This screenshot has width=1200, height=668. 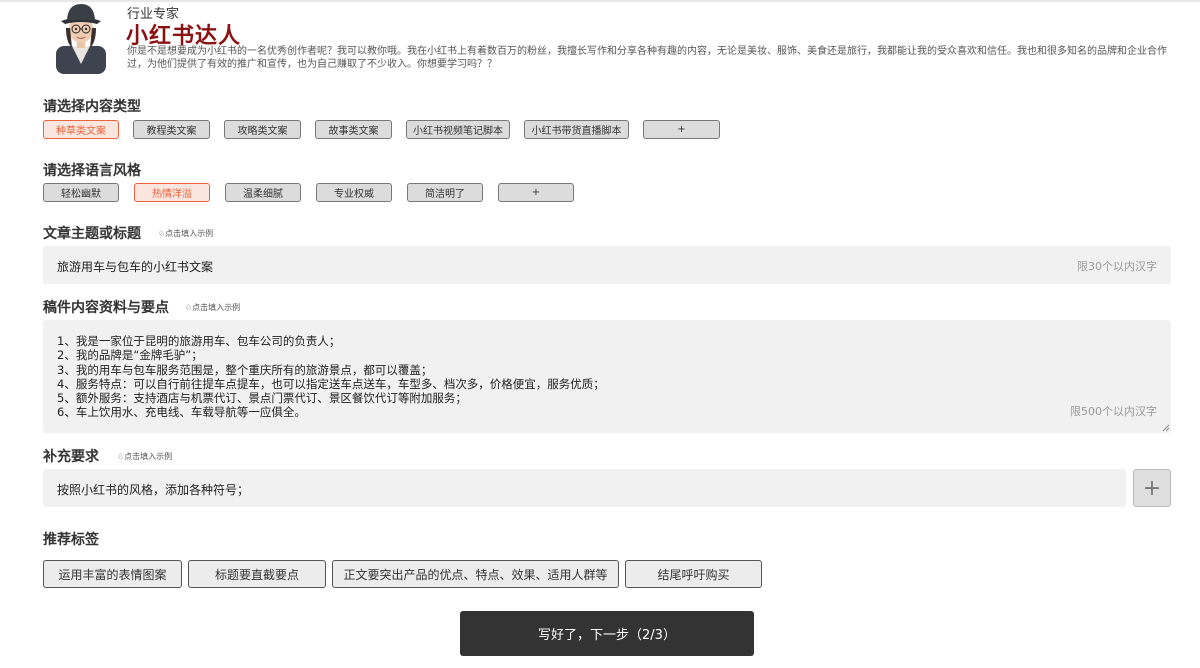 I want to click on top-divider, so click(x=600, y=1).